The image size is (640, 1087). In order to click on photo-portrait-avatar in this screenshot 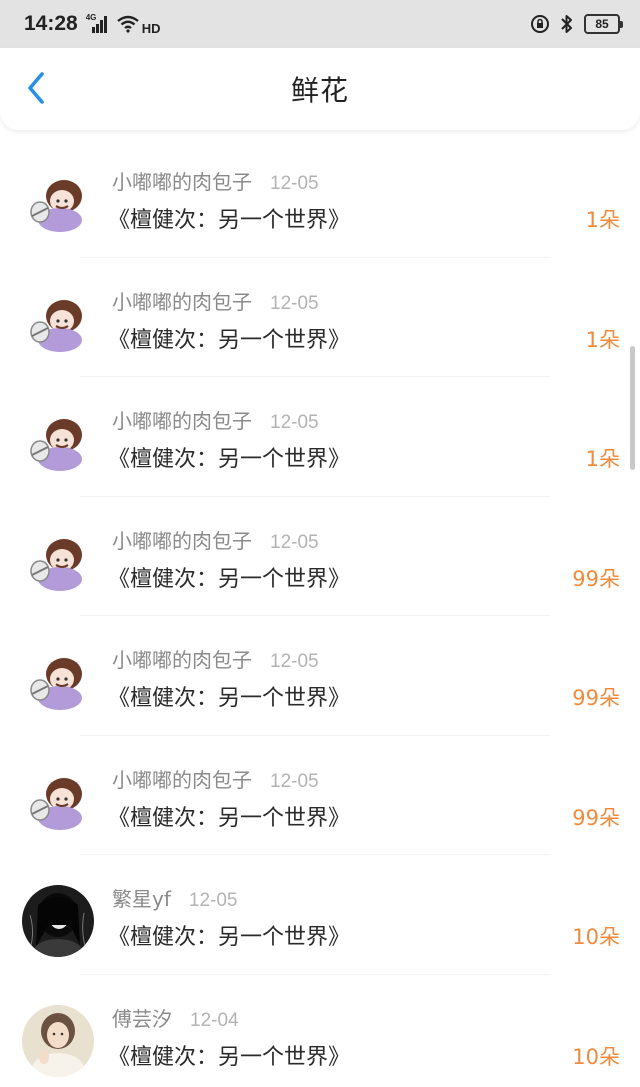, I will do `click(58, 1040)`.